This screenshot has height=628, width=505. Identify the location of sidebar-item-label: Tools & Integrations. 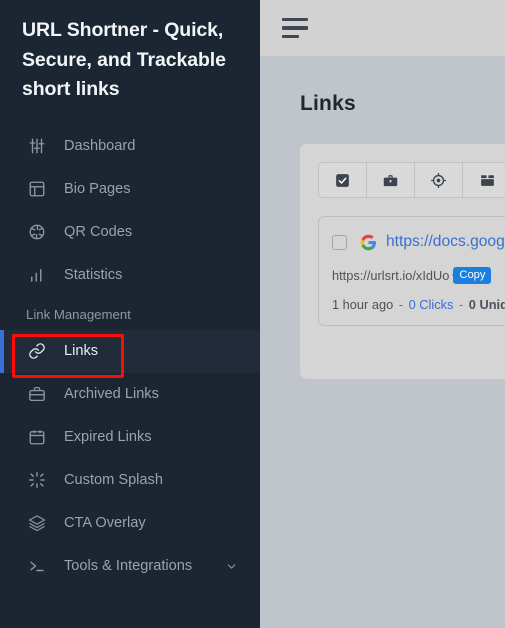
(128, 566).